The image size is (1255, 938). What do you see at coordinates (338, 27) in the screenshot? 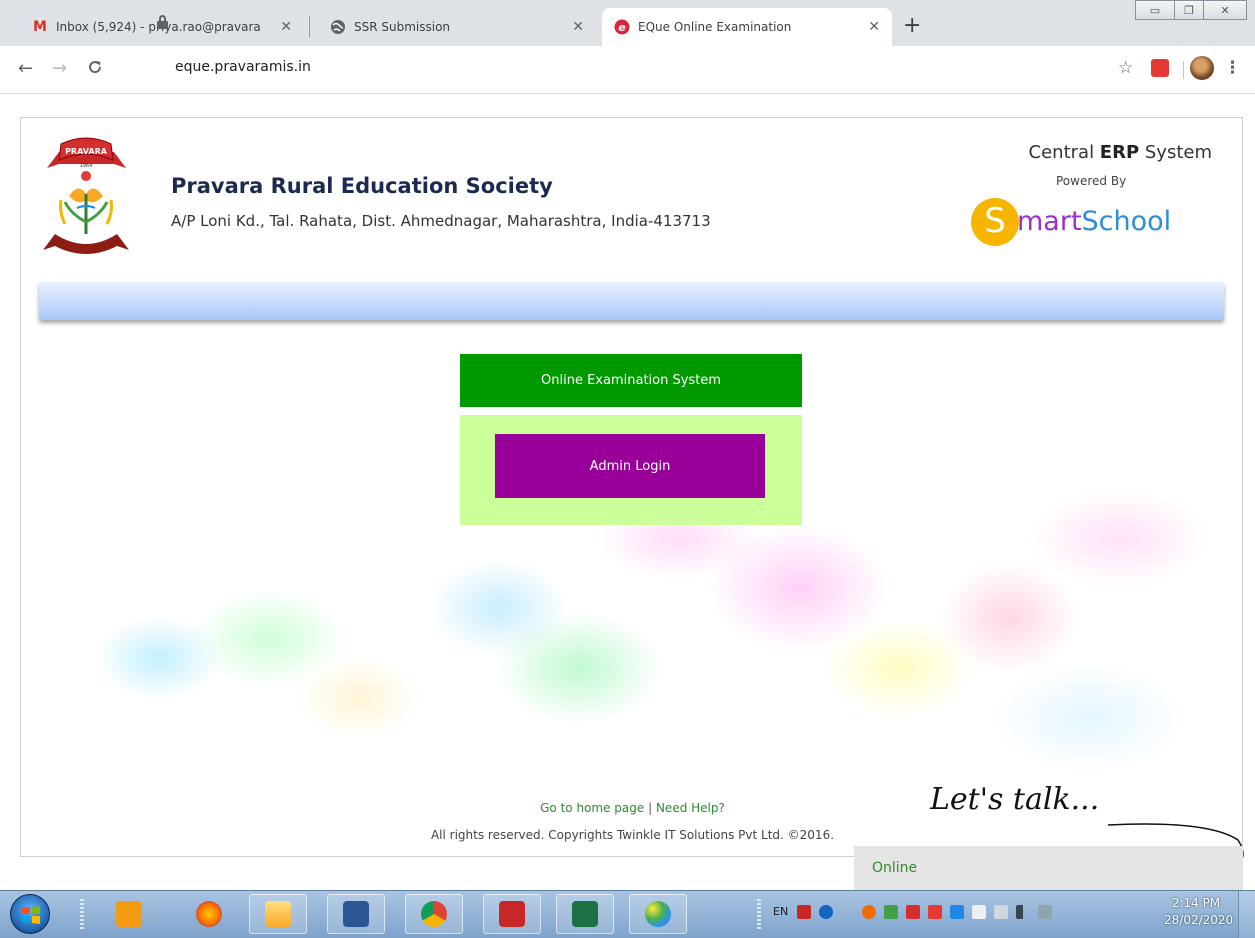
I see `globe-icon` at bounding box center [338, 27].